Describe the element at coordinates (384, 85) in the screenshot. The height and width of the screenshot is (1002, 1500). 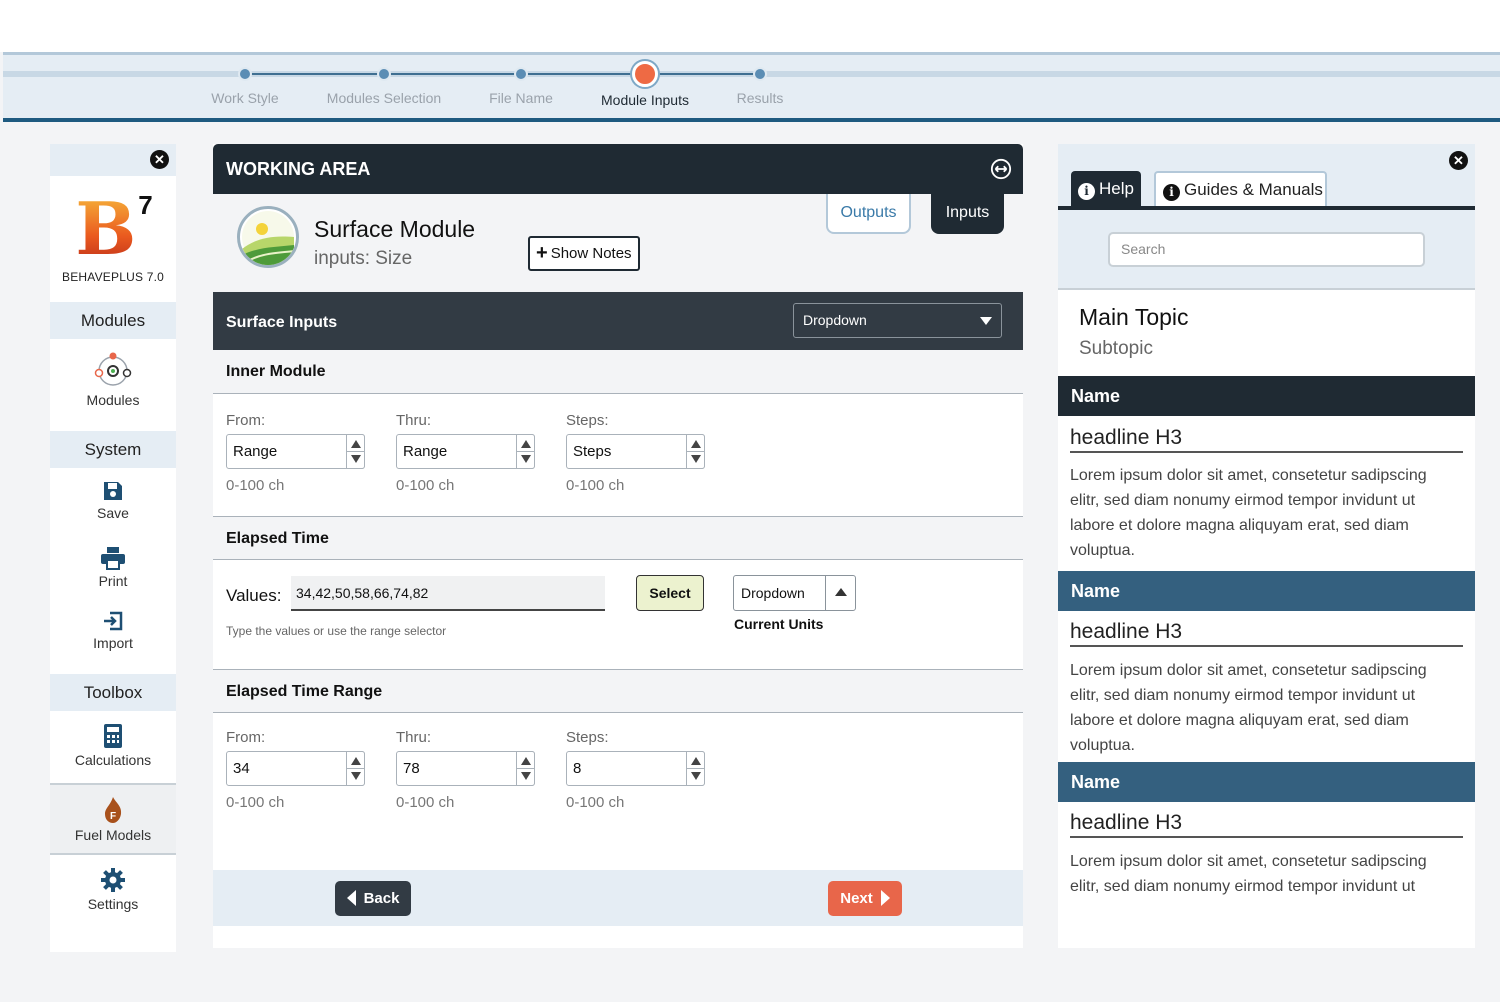
I see `step-modules-selection: Modules Selection` at that location.